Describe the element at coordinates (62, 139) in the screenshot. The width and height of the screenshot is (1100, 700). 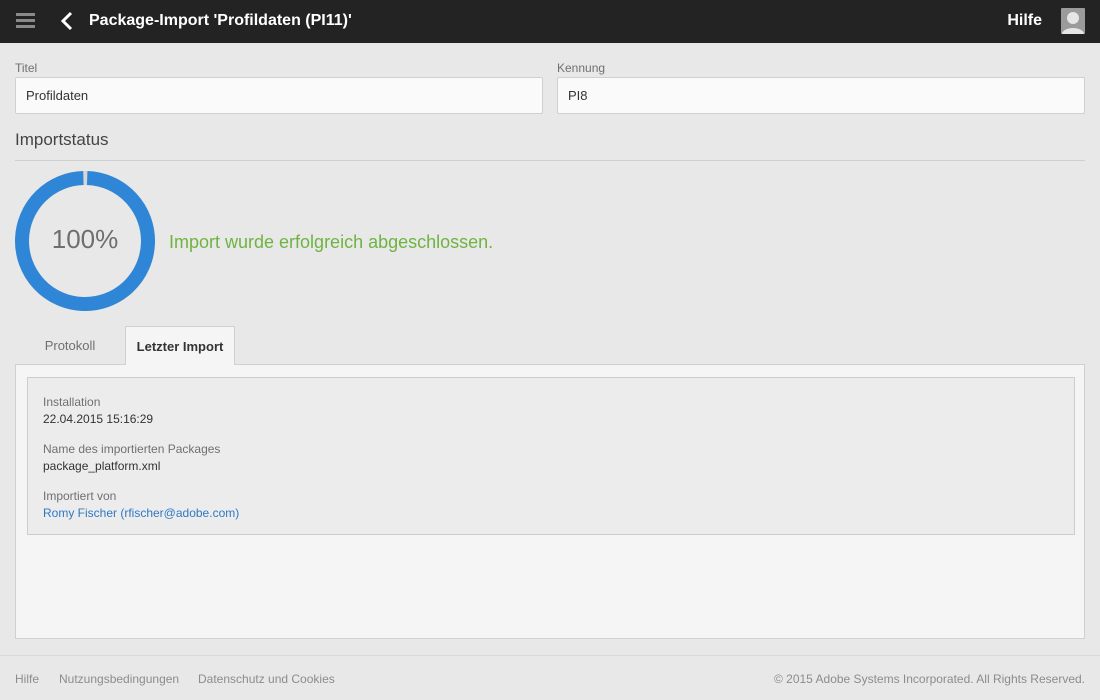
I see `import-status-heading: Importstatus` at that location.